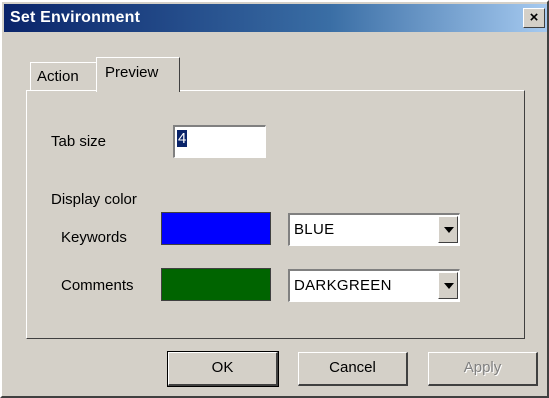  What do you see at coordinates (58, 76) in the screenshot?
I see `tab-action-label: Action` at bounding box center [58, 76].